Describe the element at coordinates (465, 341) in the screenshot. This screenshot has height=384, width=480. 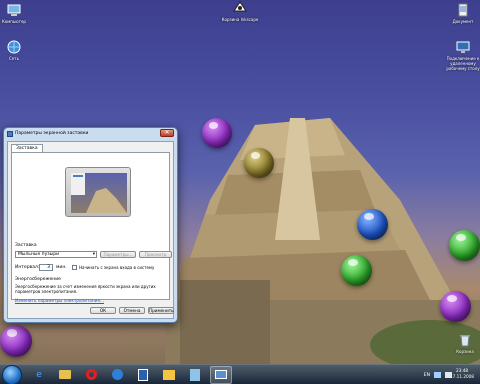
I see `recycle-bin-icon` at that location.